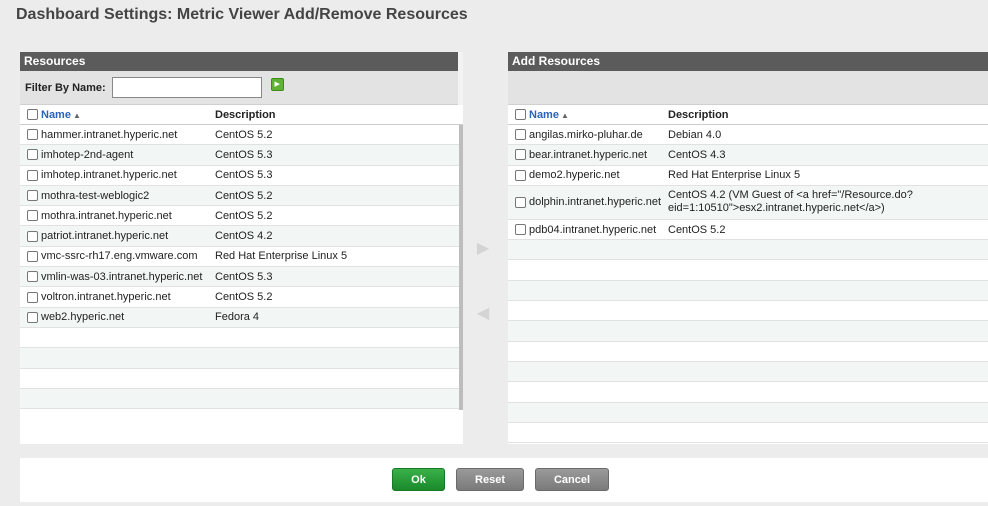  Describe the element at coordinates (186, 87) in the screenshot. I see `filter-by-name-input` at that location.